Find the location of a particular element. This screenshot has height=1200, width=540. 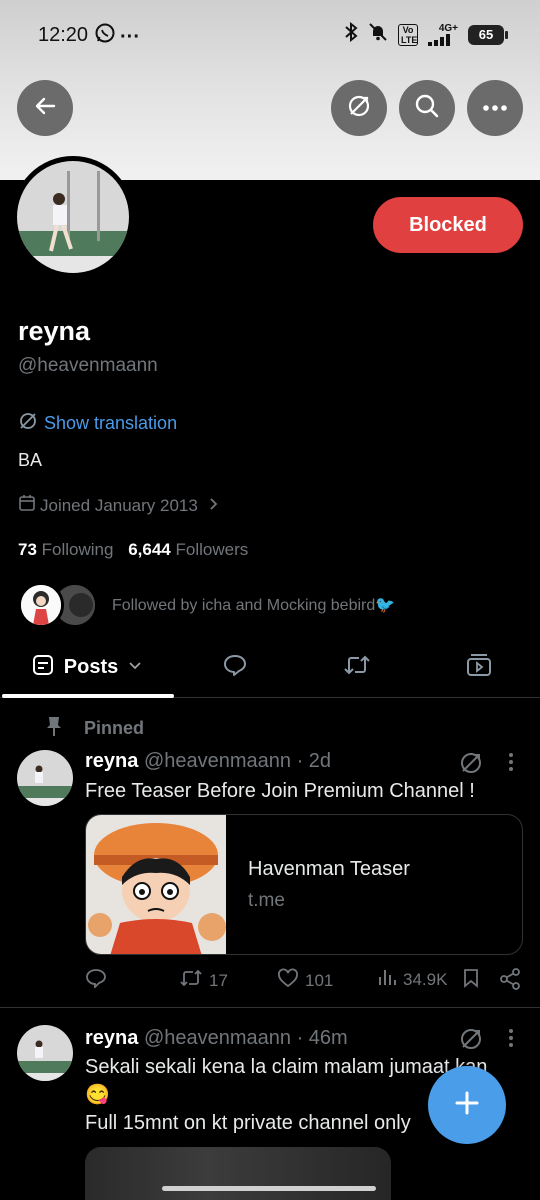

share-button is located at coordinates (510, 981).